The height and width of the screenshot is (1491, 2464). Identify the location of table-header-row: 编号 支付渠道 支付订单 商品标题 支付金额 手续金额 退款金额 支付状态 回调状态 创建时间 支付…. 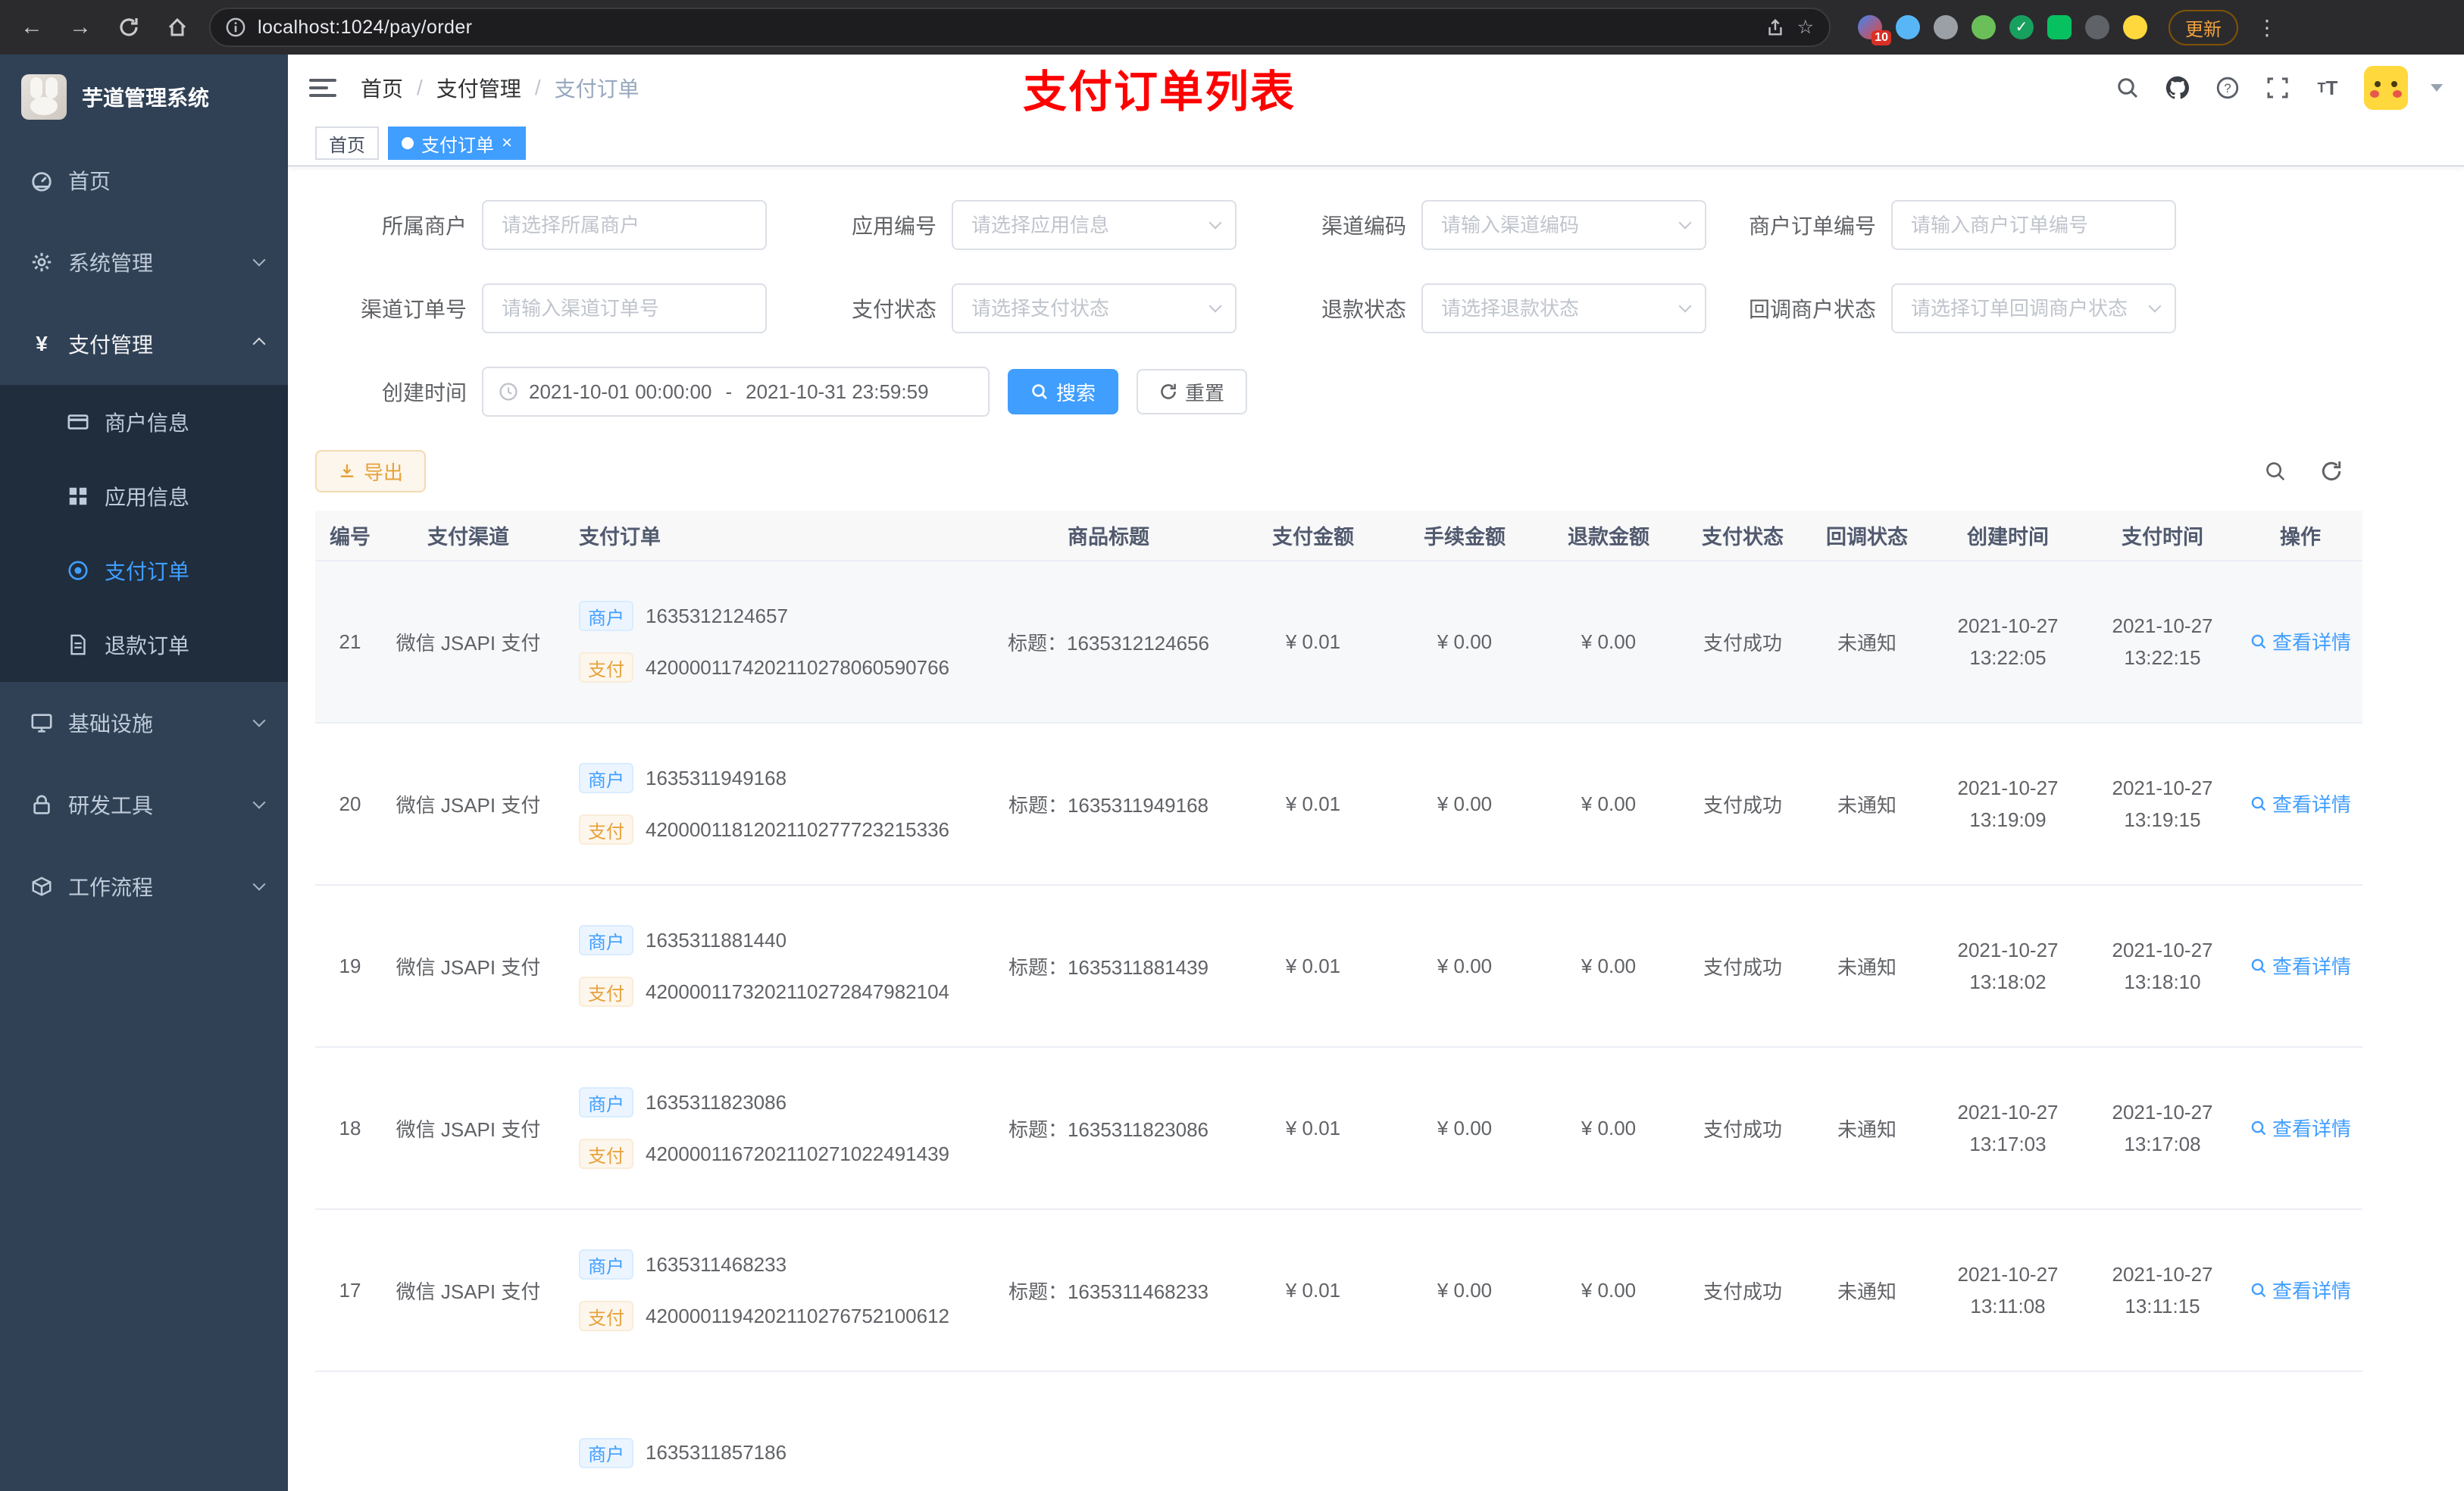
(1338, 536).